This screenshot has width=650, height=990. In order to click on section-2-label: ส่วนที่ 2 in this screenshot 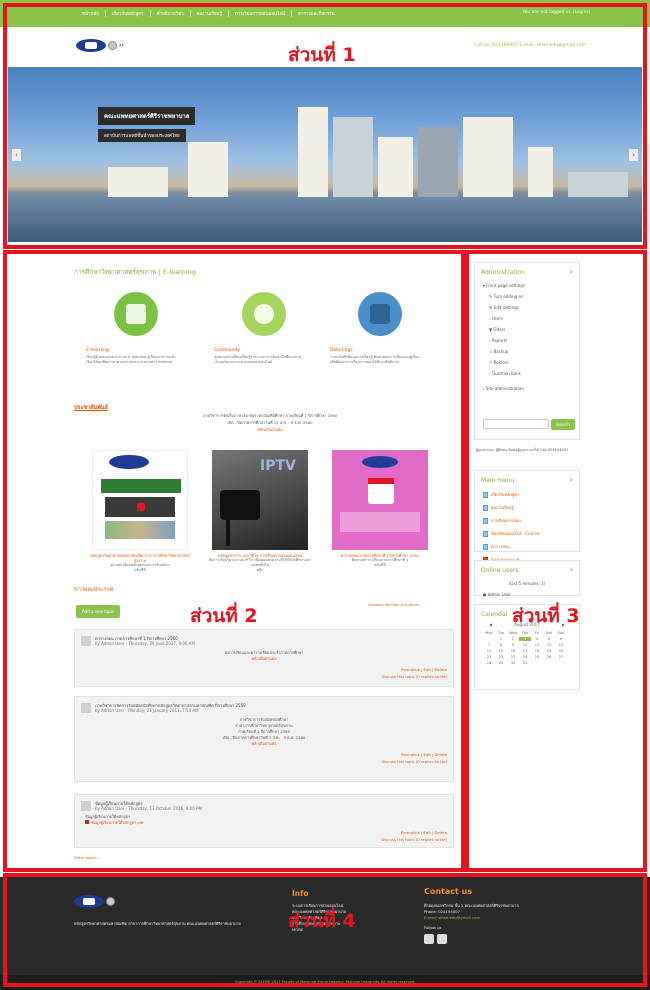, I will do `click(224, 616)`.